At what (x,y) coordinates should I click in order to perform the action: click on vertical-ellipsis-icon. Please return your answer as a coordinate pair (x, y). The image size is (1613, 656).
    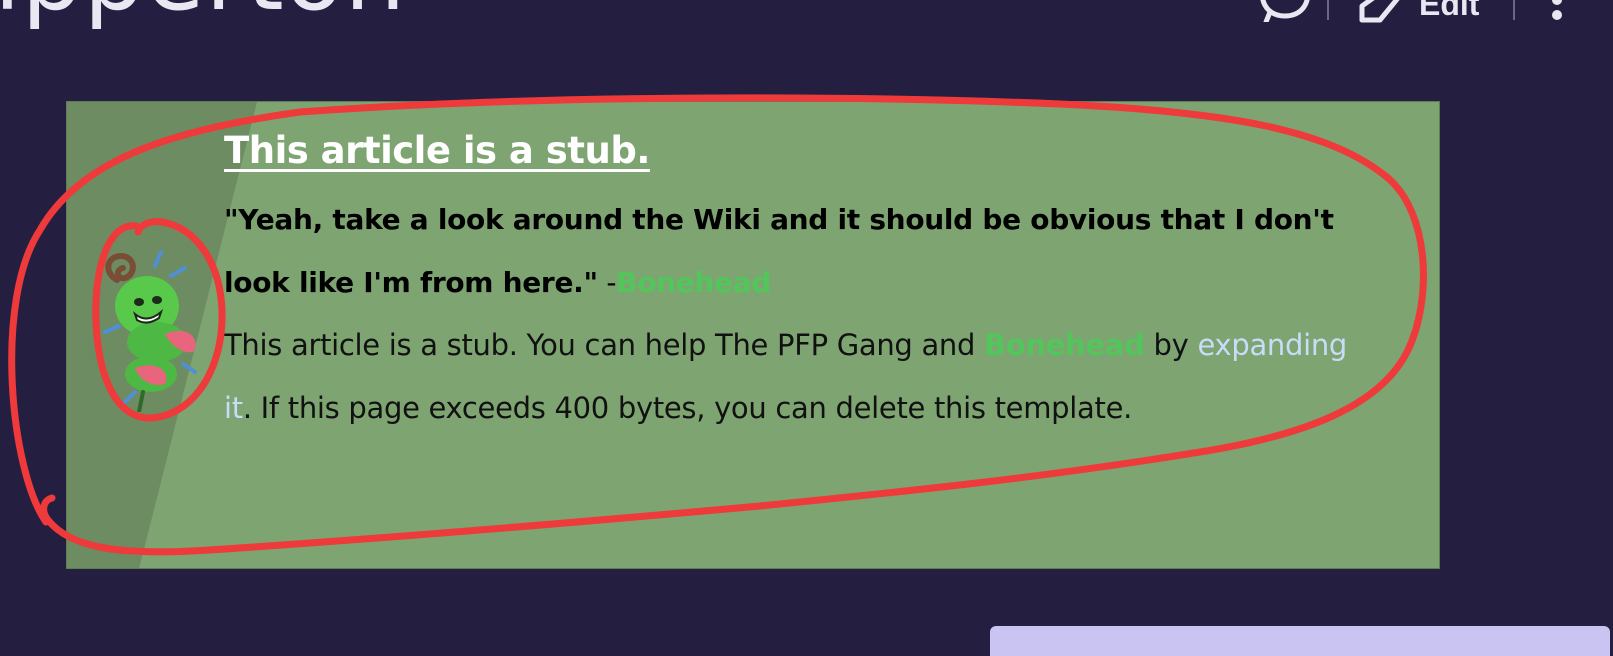
    Looking at the image, I should click on (1557, 11).